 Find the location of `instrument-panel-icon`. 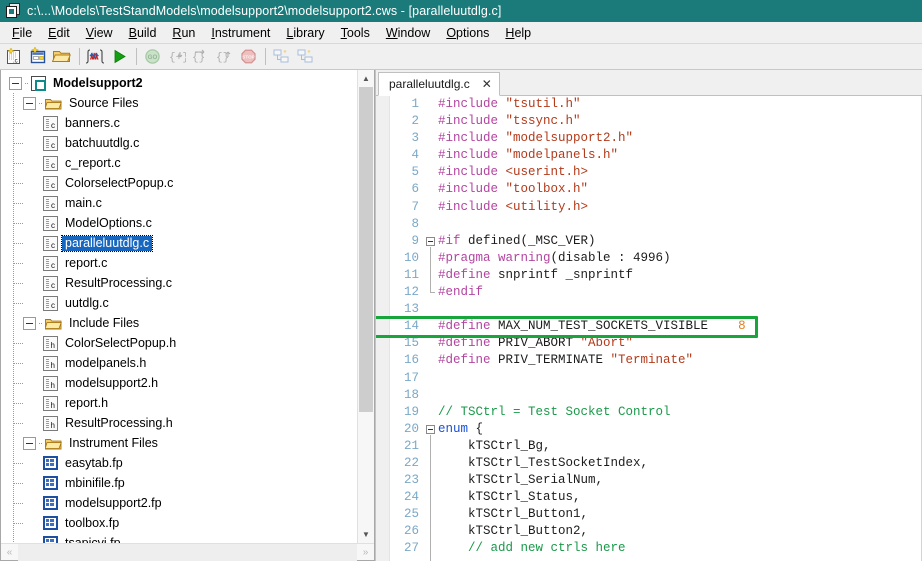

instrument-panel-icon is located at coordinates (95, 57).